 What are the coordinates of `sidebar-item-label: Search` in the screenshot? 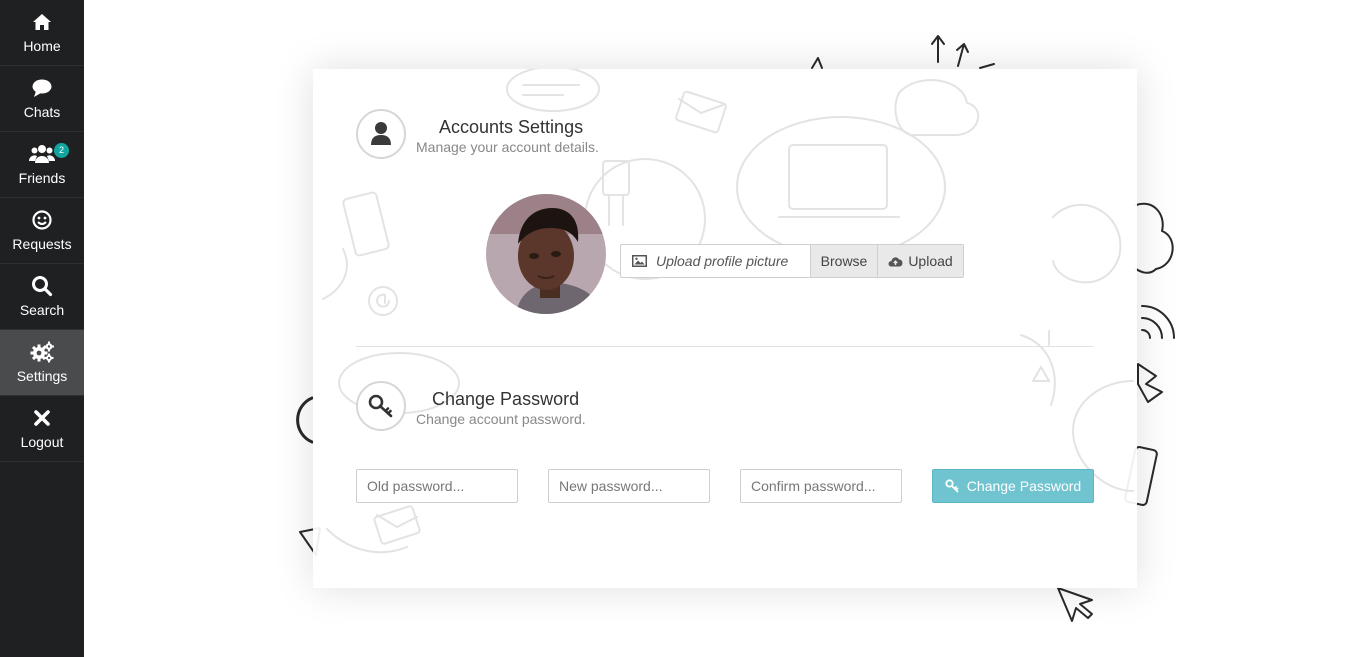 It's located at (42, 310).